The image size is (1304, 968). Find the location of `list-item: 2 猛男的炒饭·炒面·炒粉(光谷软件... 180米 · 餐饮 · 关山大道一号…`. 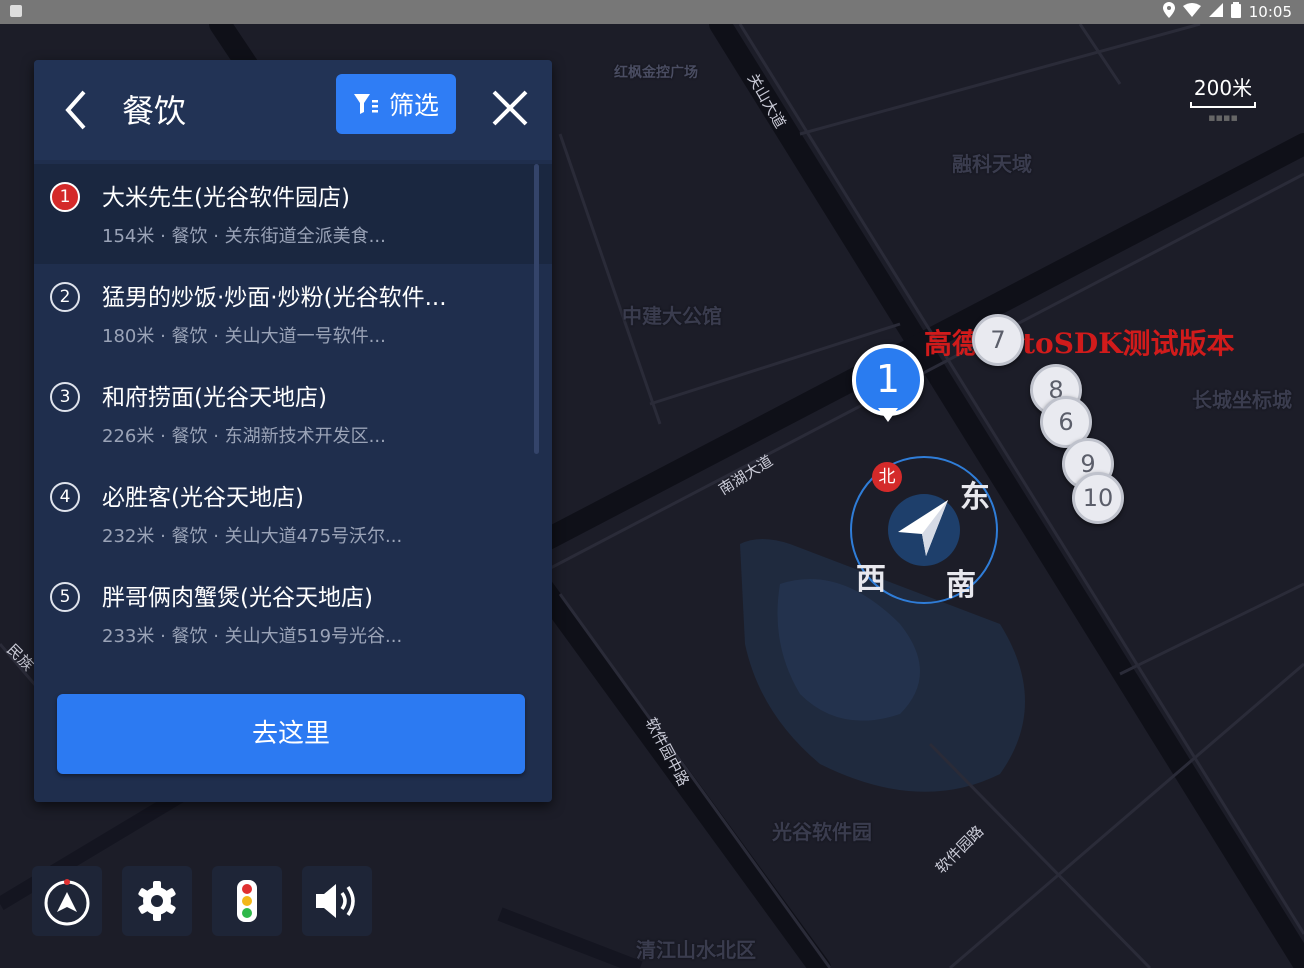

list-item: 2 猛男的炒饭·炒面·炒粉(光谷软件... 180米 · 餐饮 · 关山大道一号… is located at coordinates (293, 314).